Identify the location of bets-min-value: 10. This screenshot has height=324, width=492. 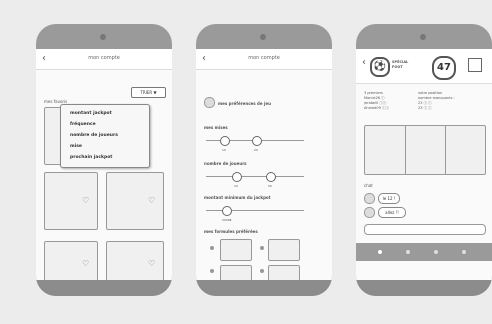
(224, 150).